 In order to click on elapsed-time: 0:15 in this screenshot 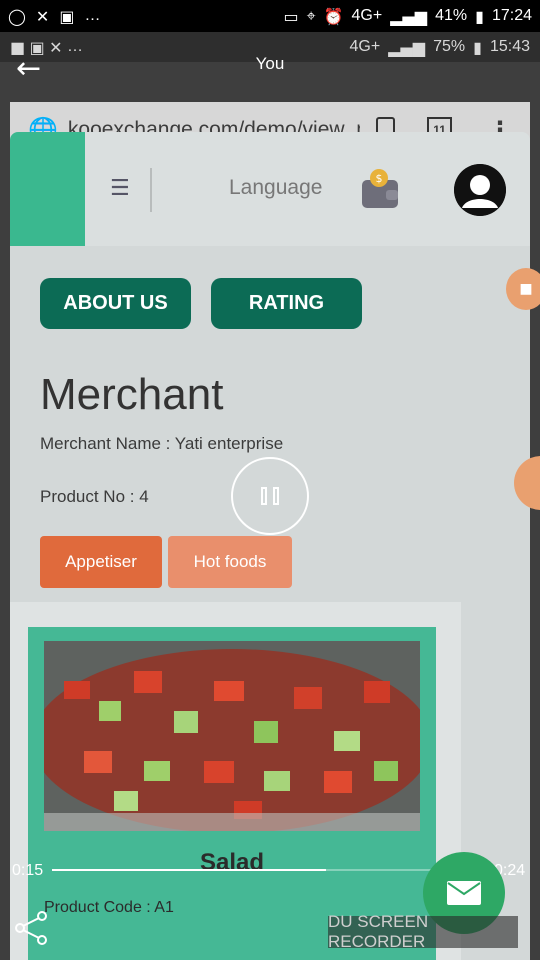, I will do `click(28, 870)`.